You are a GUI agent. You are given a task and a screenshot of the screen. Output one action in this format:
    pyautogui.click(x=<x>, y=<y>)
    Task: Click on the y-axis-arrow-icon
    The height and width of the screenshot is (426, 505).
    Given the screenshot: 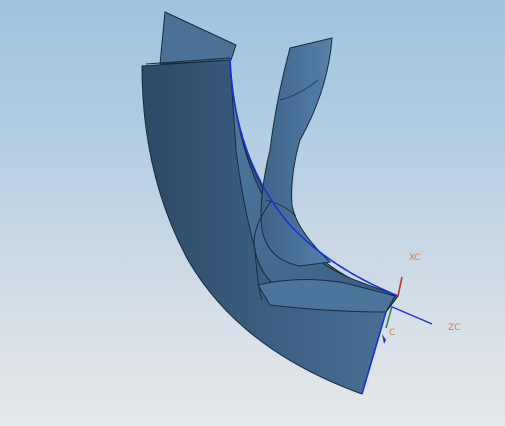 What is the action you would take?
    pyautogui.click(x=384, y=339)
    